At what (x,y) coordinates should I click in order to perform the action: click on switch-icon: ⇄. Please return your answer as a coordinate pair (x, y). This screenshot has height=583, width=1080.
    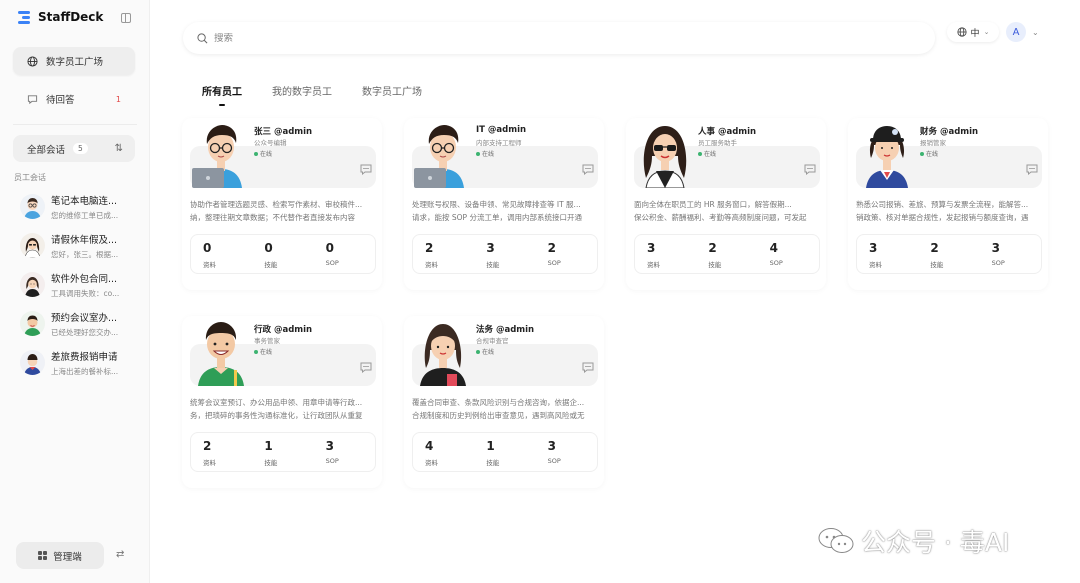
    Looking at the image, I should click on (120, 554).